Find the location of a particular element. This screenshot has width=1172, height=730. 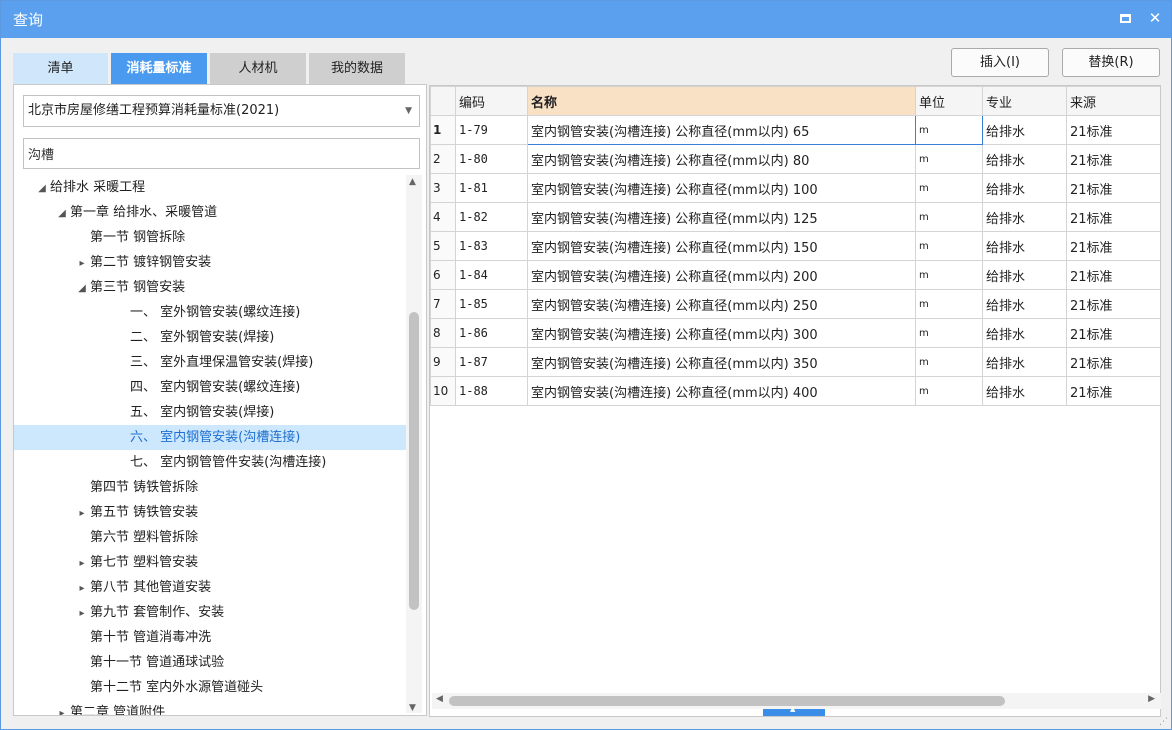

tab-consumption-standard: 消耗量标准 is located at coordinates (159, 68).